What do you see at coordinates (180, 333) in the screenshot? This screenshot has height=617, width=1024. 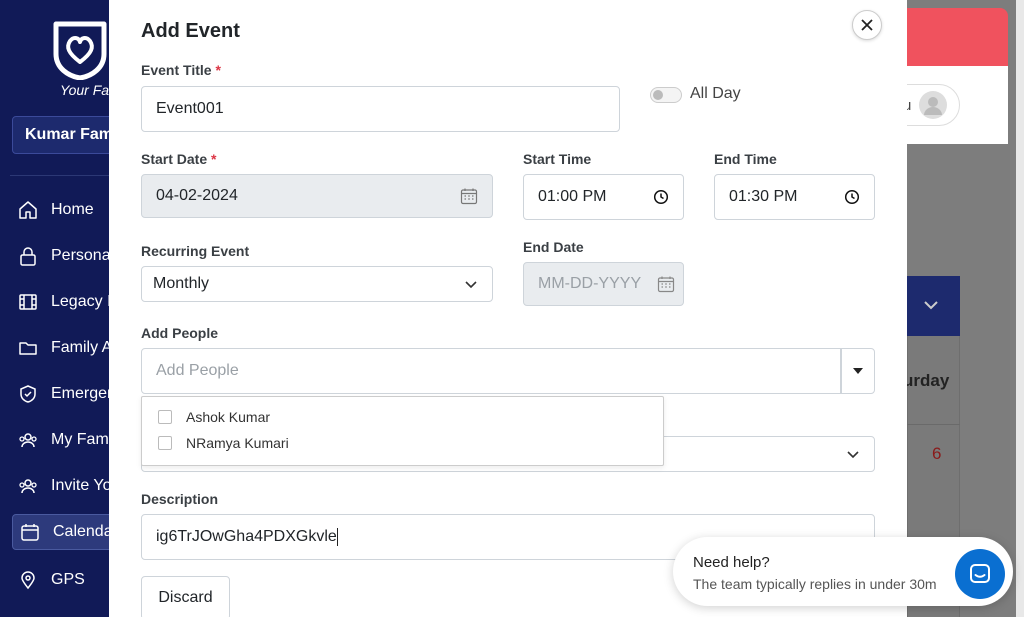 I see `add-people-label: Add People` at bounding box center [180, 333].